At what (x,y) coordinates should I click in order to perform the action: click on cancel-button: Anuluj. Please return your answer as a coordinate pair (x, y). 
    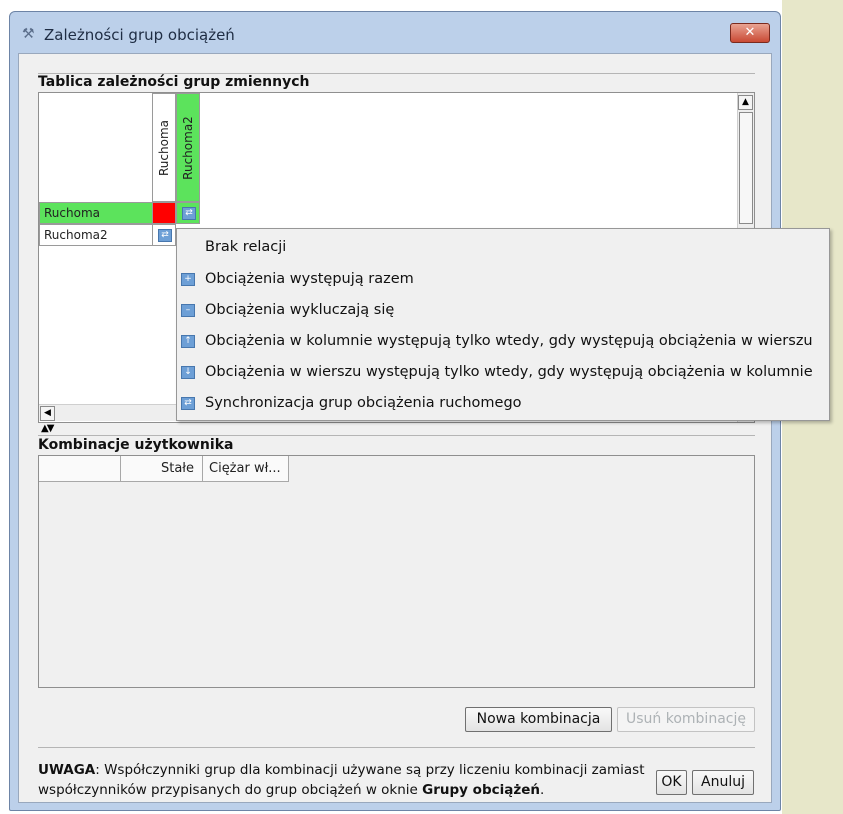
    Looking at the image, I should click on (723, 782).